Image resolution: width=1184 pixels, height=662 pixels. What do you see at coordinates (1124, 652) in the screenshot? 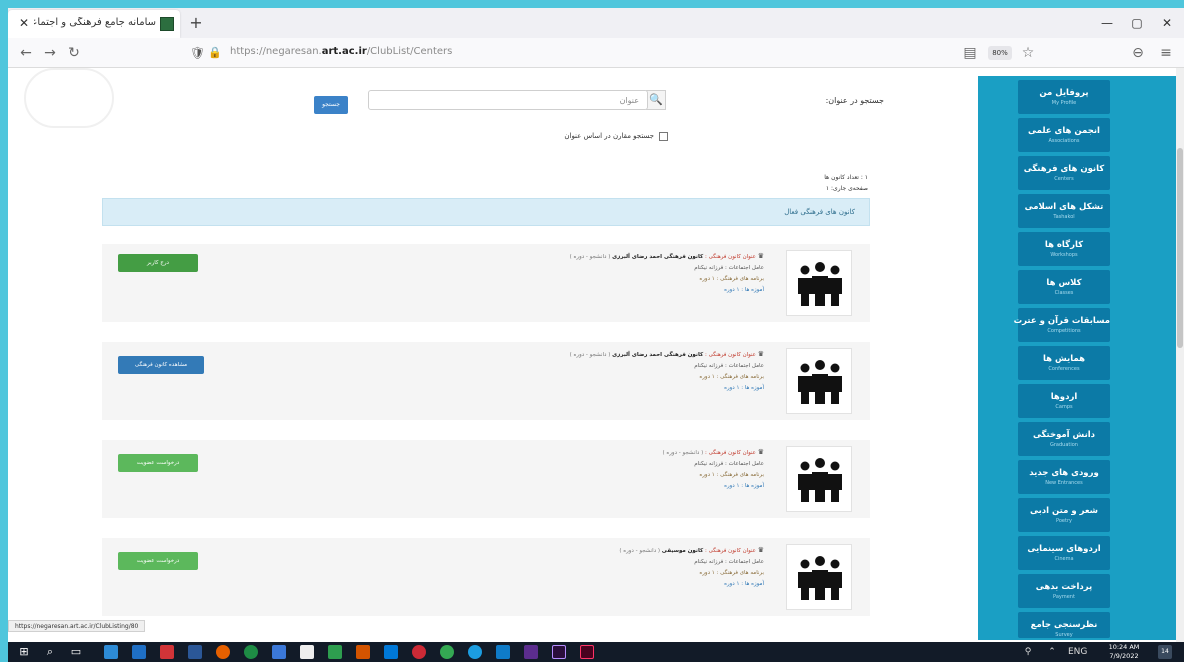
I see `taskbar-clock: 10:24 AM 7/9/2022` at bounding box center [1124, 652].